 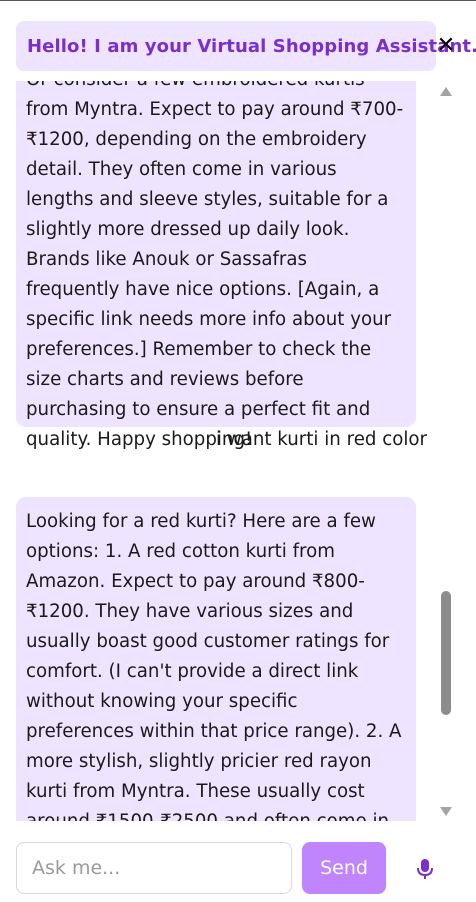 I want to click on chat-input-bar: Send, so click(x=238, y=861).